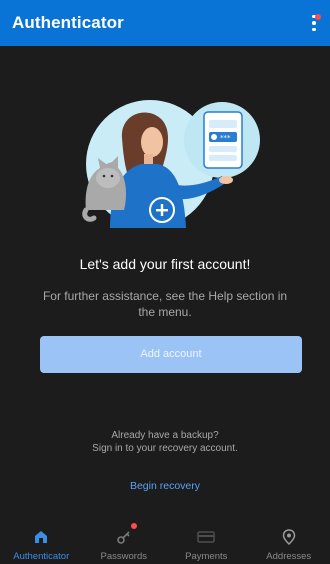  I want to click on location-pin-icon, so click(289, 537).